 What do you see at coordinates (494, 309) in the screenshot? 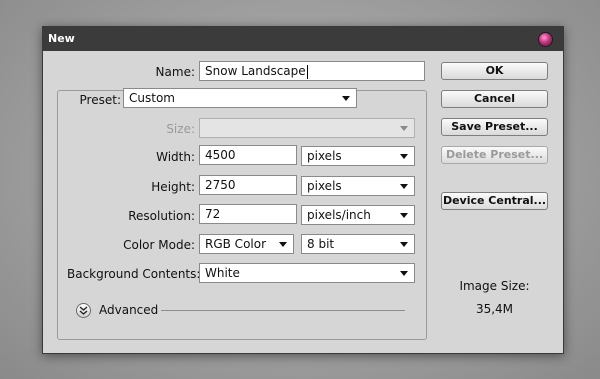
I see `image-size-value: 35,4M` at bounding box center [494, 309].